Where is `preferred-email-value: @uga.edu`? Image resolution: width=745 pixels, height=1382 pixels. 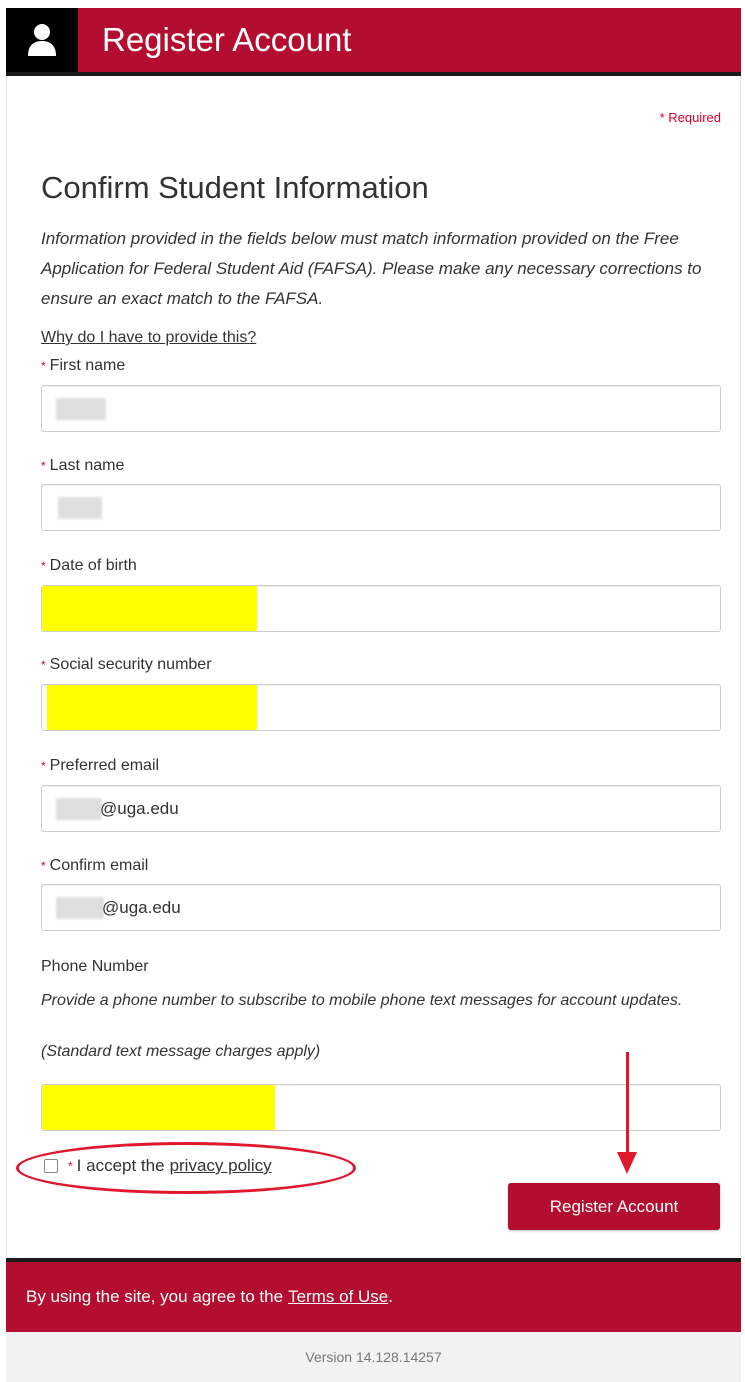
preferred-email-value: @uga.edu is located at coordinates (139, 808).